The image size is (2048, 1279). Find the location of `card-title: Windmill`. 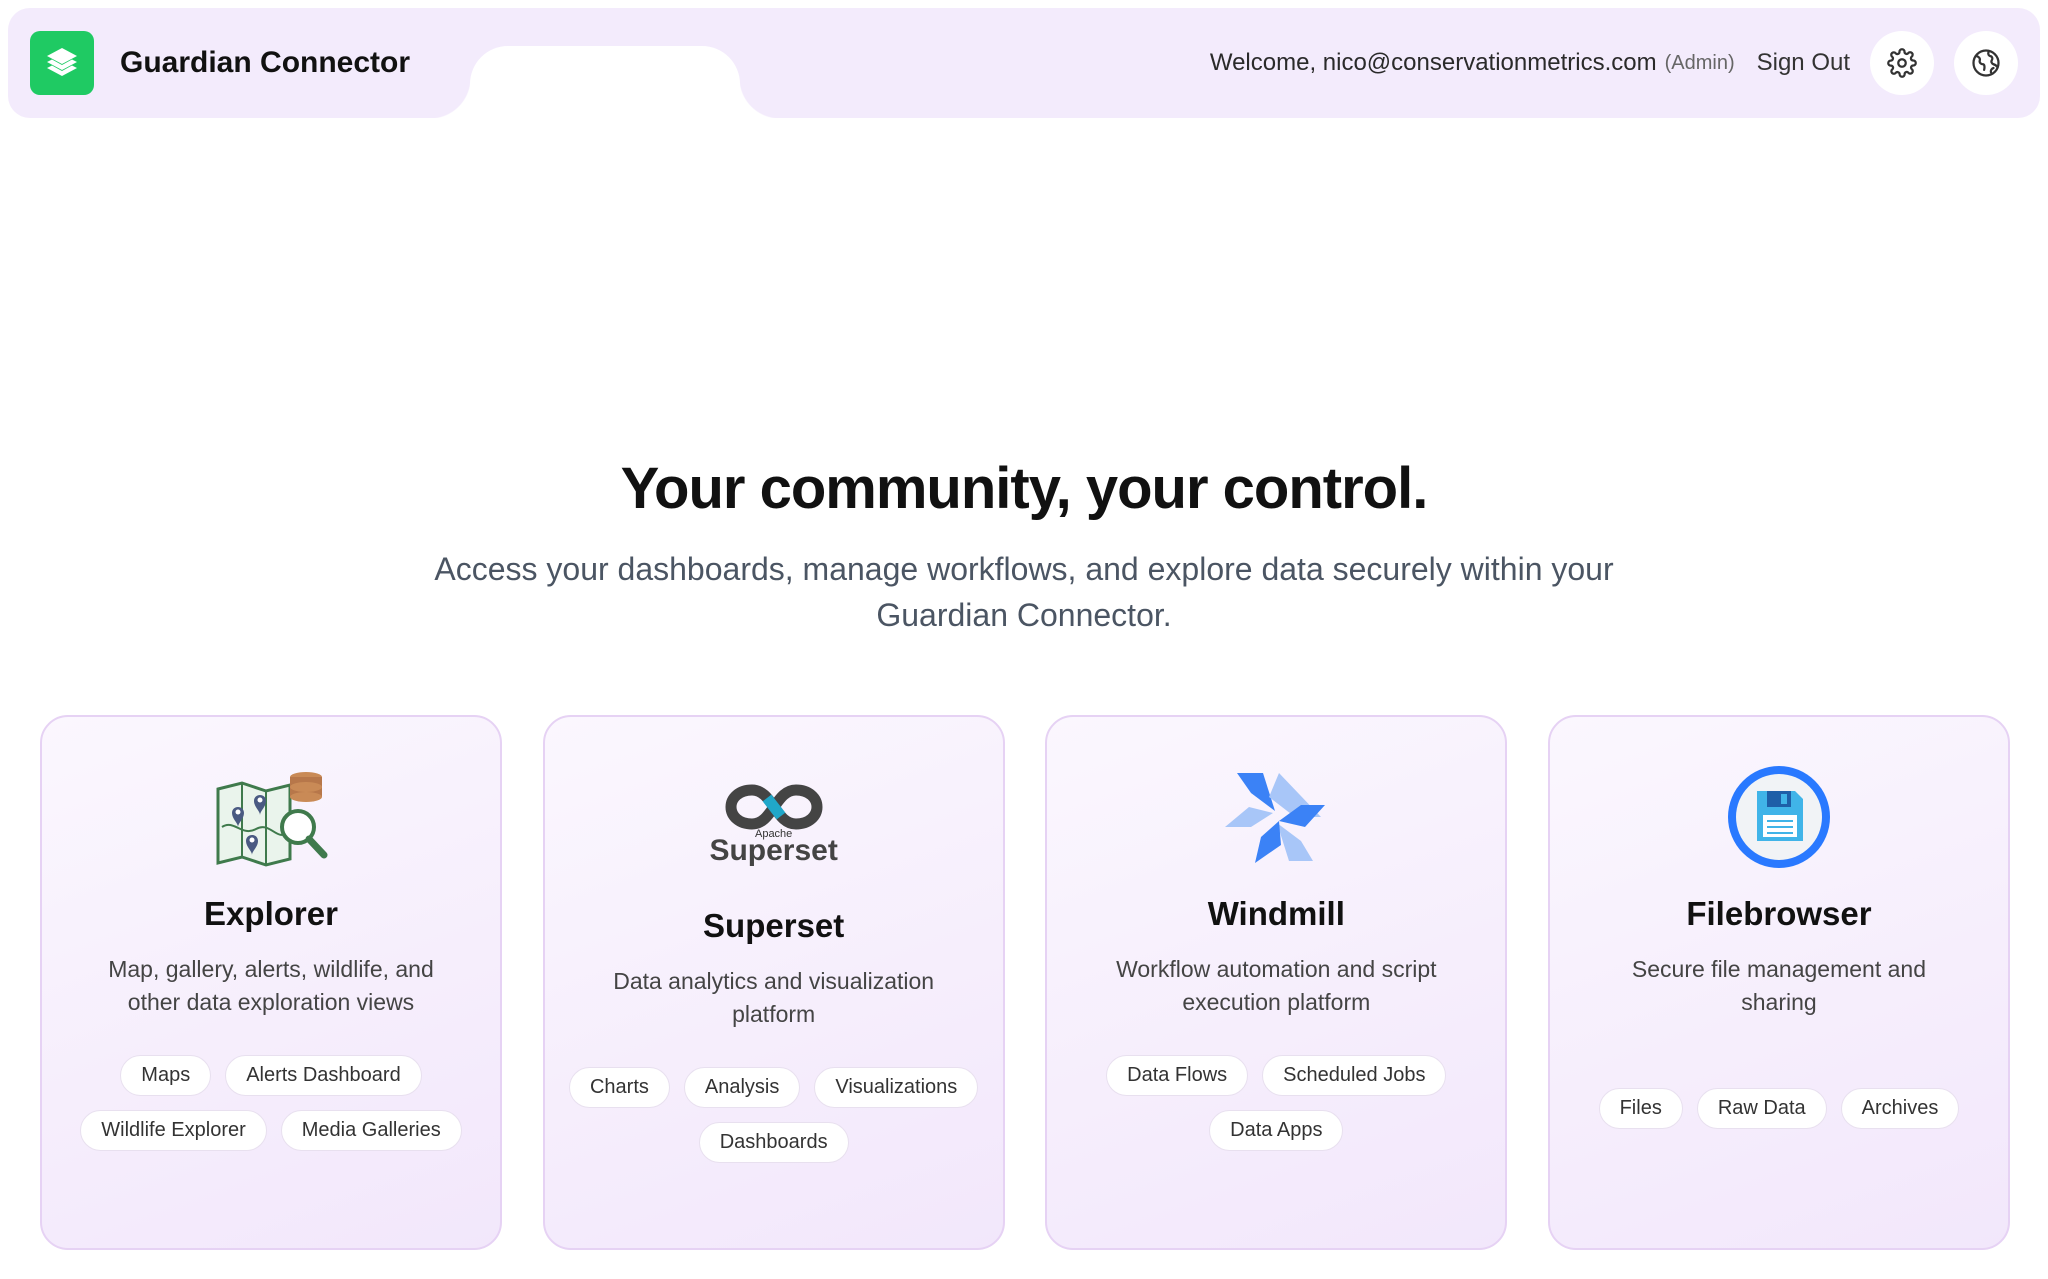

card-title: Windmill is located at coordinates (1276, 913).